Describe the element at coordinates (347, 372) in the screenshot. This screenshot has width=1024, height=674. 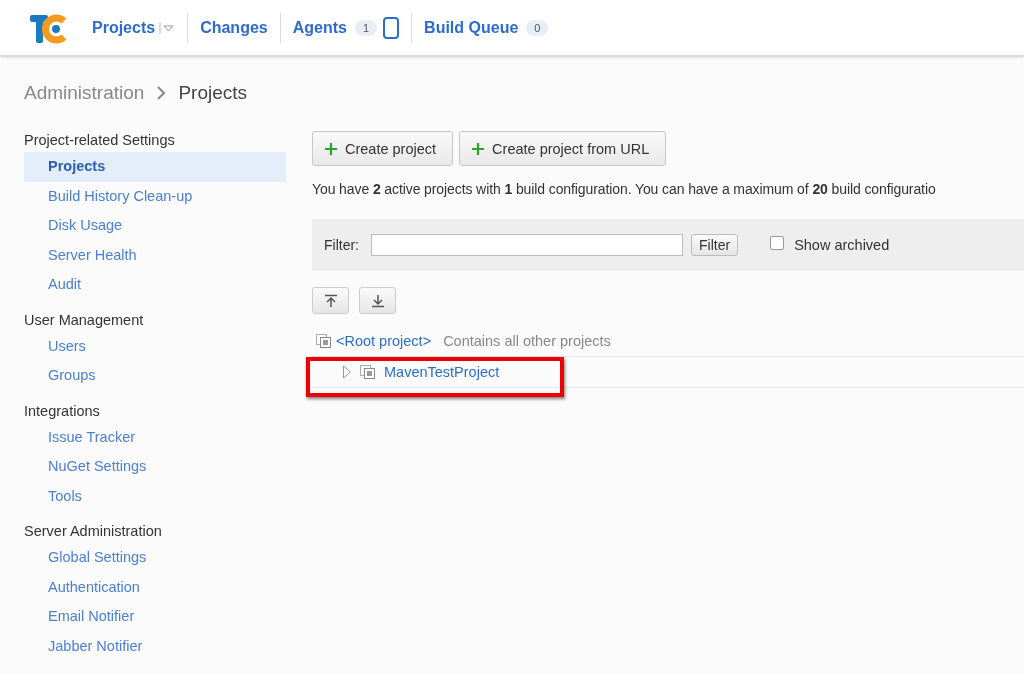
I see `expand-icon` at that location.